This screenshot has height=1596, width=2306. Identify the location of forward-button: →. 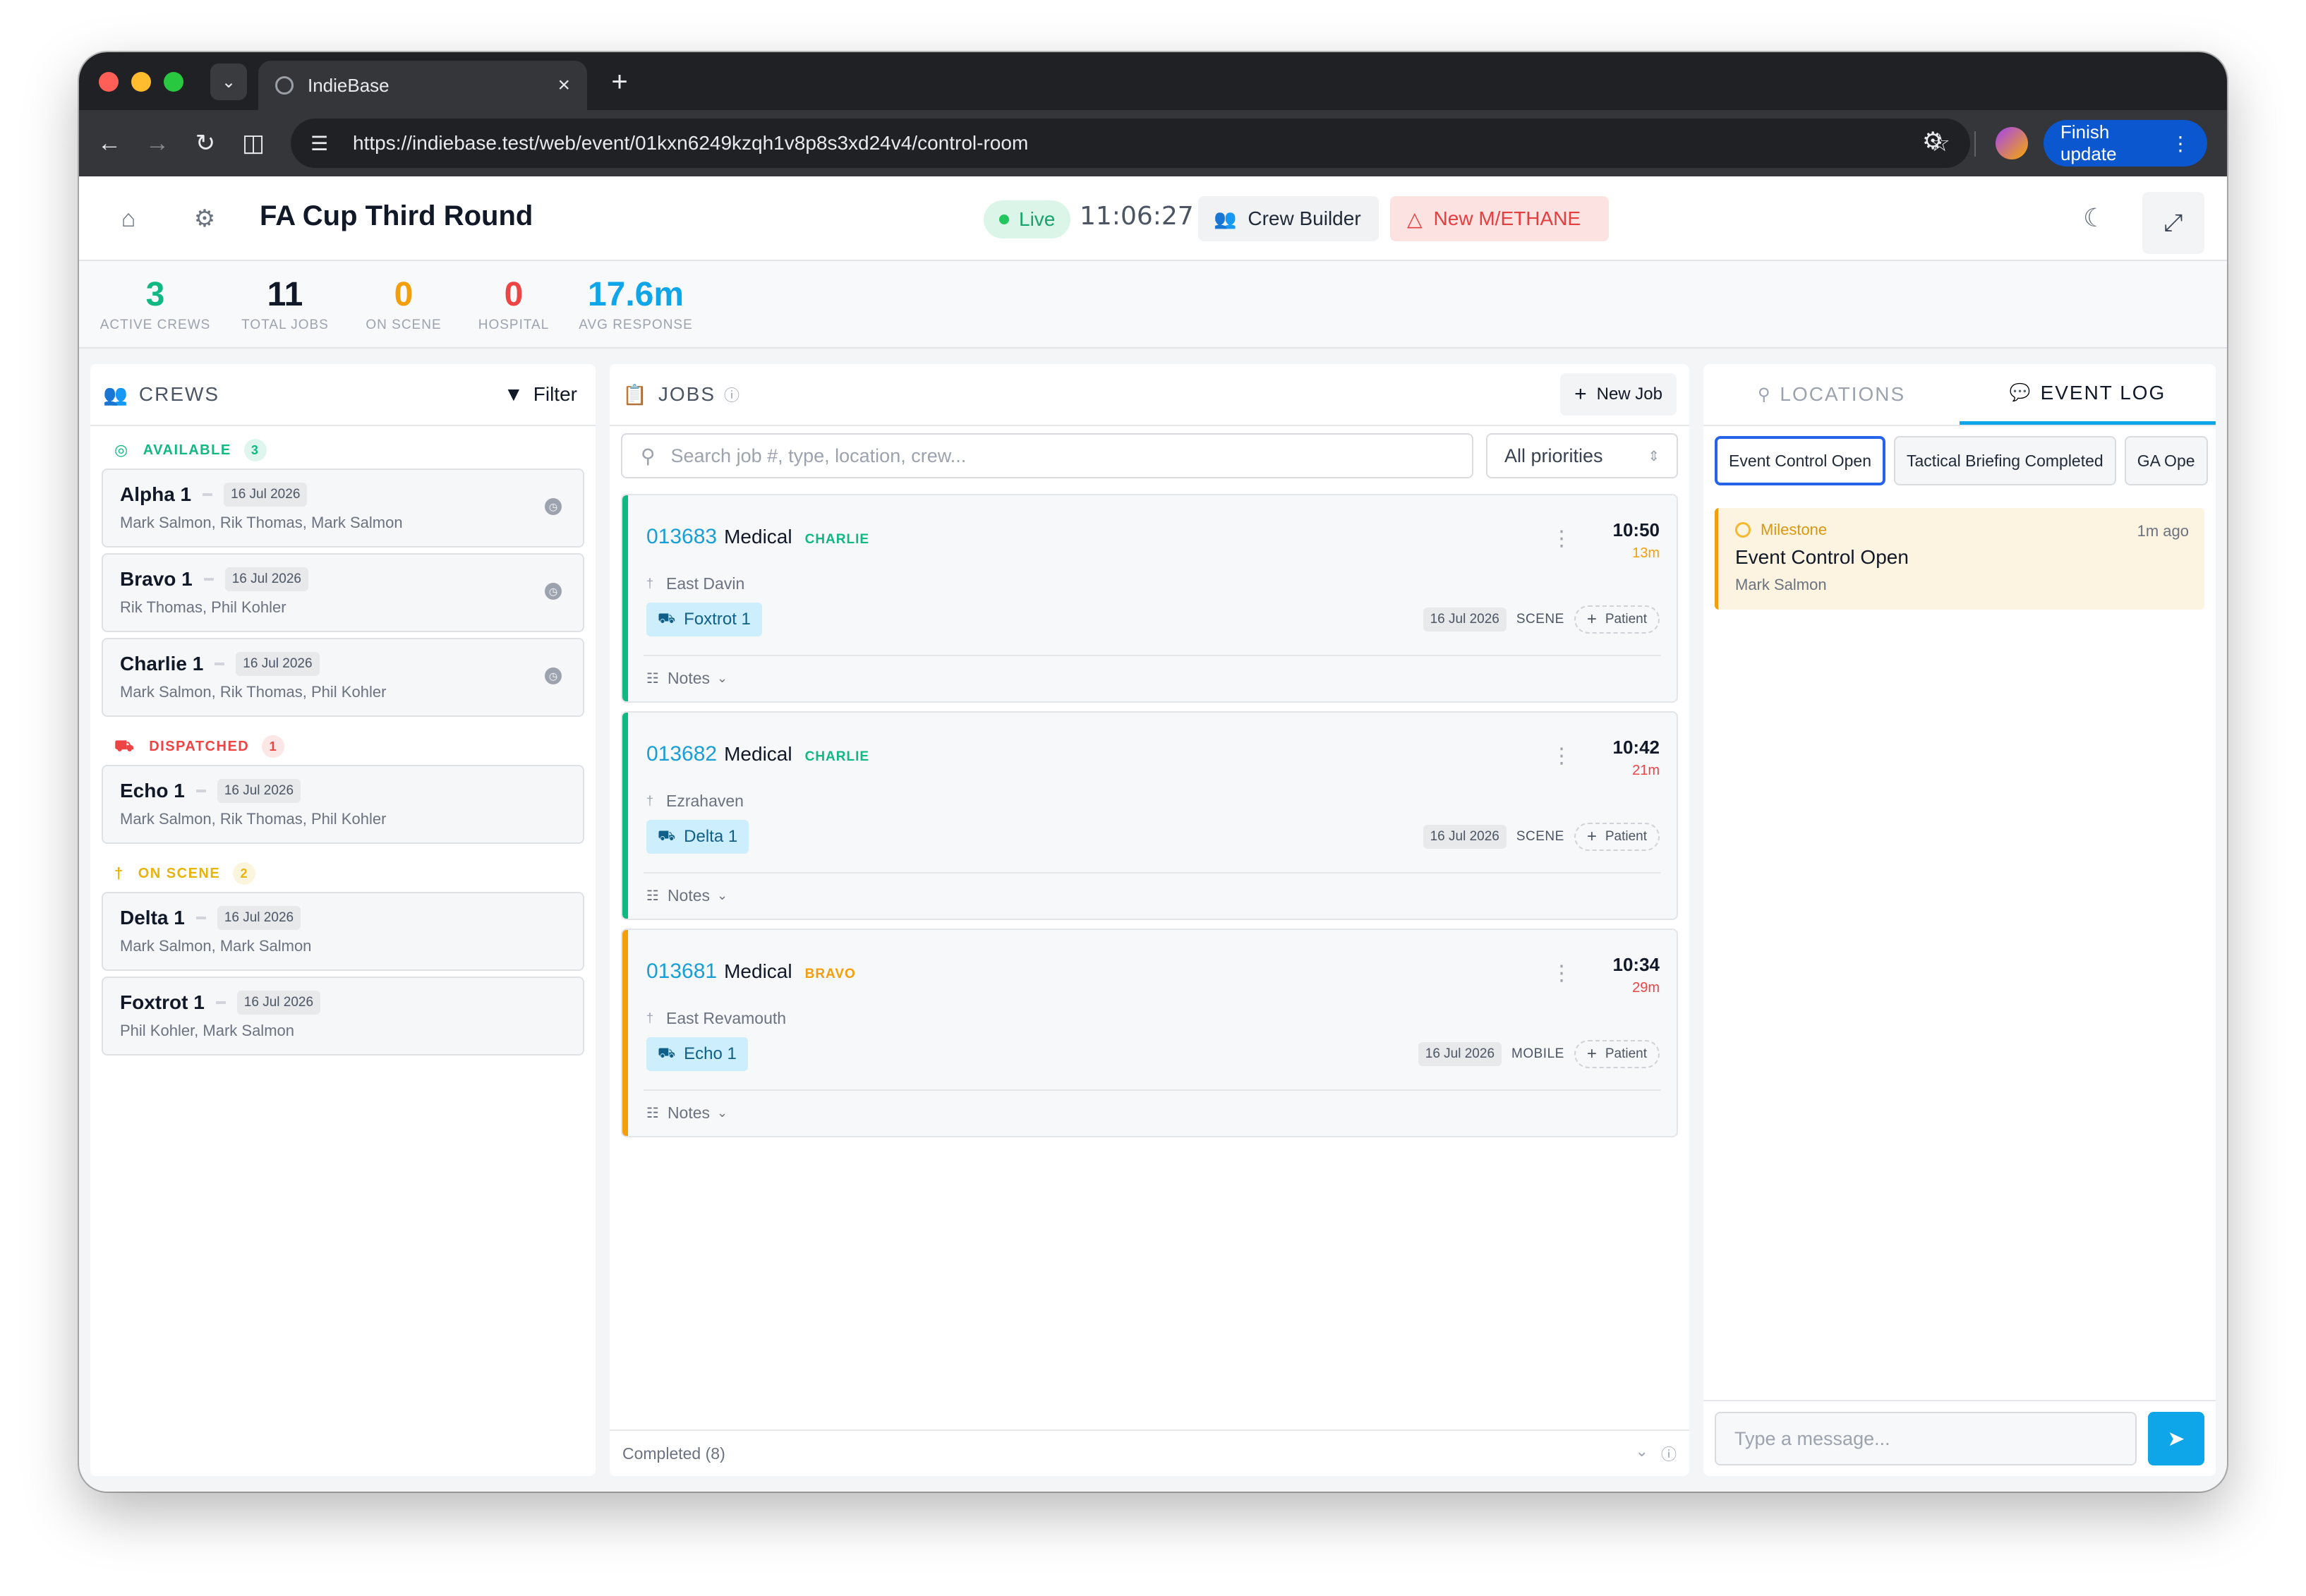
(157, 143).